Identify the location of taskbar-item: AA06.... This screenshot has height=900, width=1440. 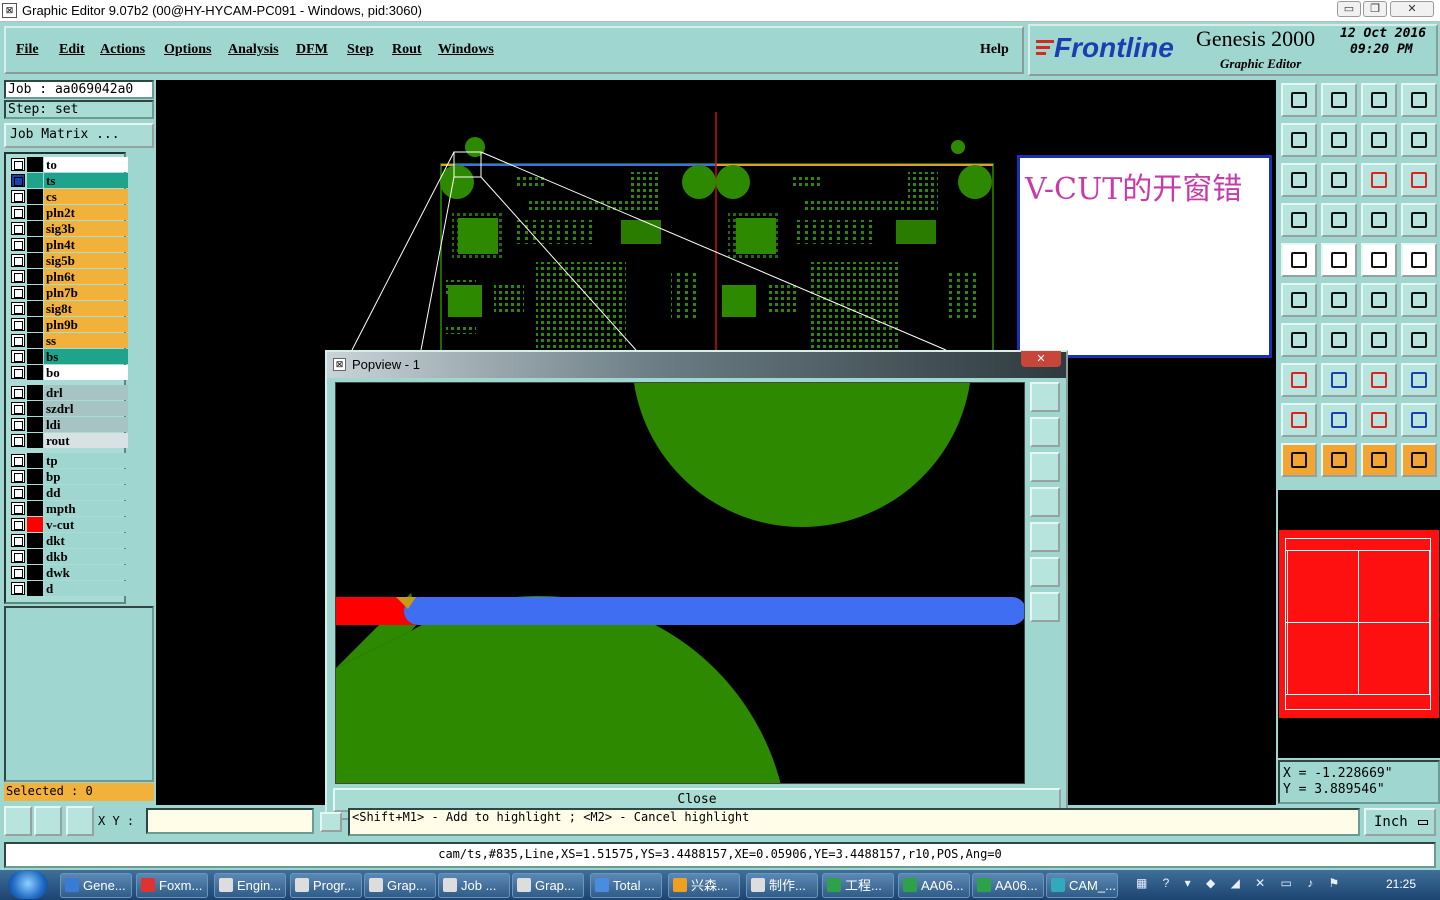
(1008, 885).